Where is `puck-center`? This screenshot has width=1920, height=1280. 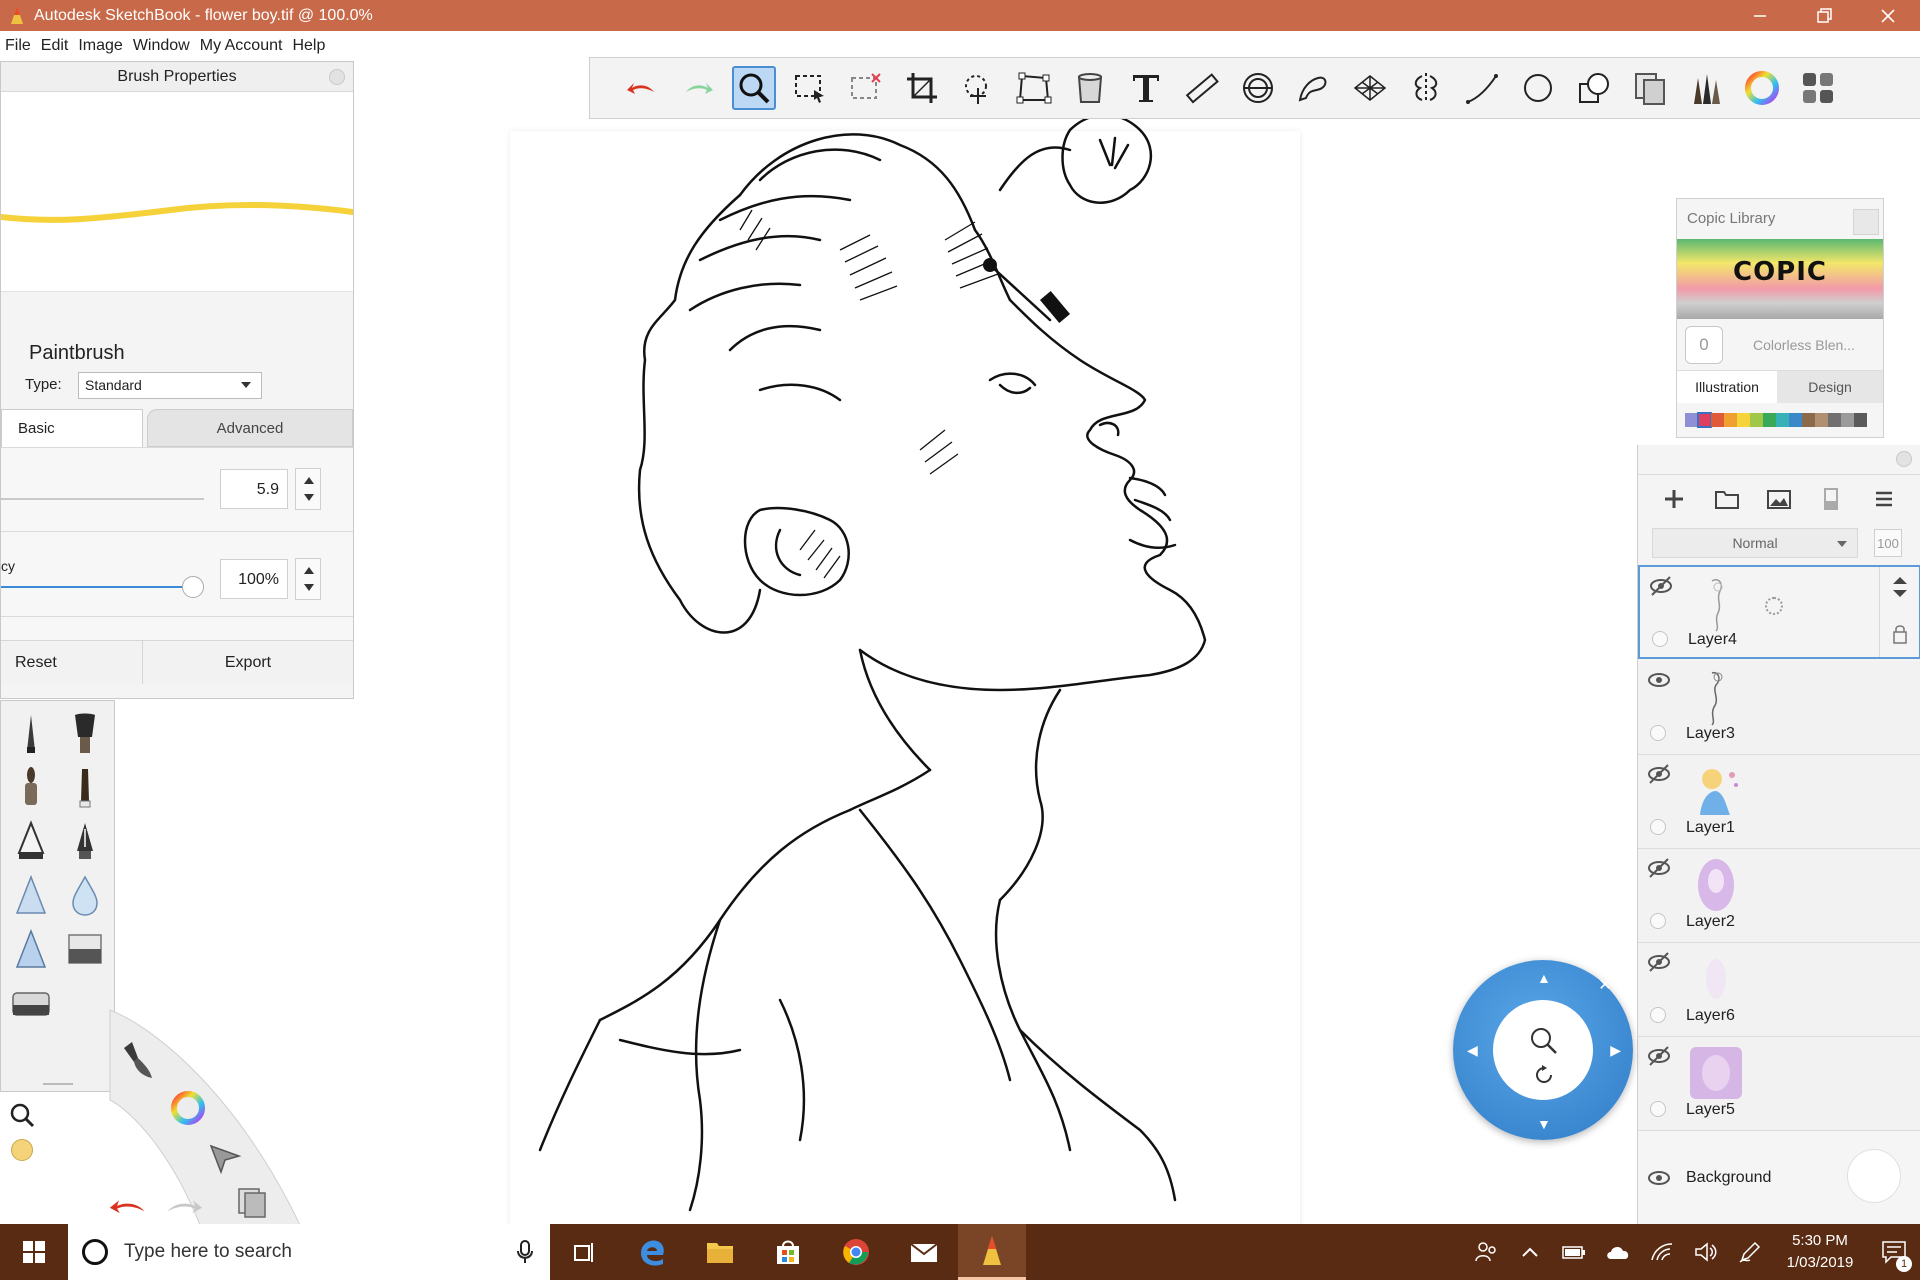 puck-center is located at coordinates (1543, 1050).